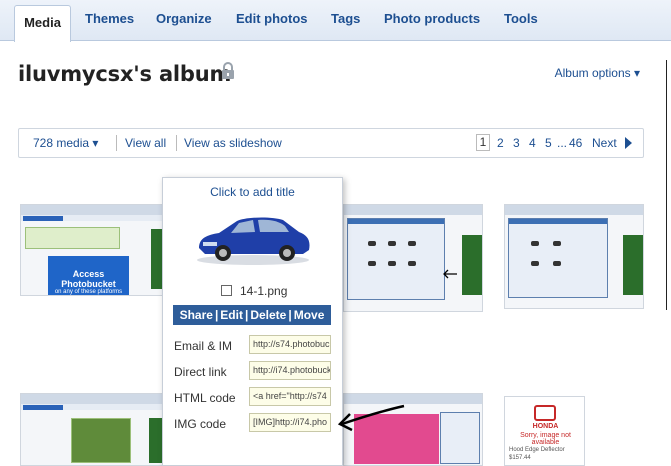  I want to click on direct-link-field: http://i74.photobucket, so click(290, 370).